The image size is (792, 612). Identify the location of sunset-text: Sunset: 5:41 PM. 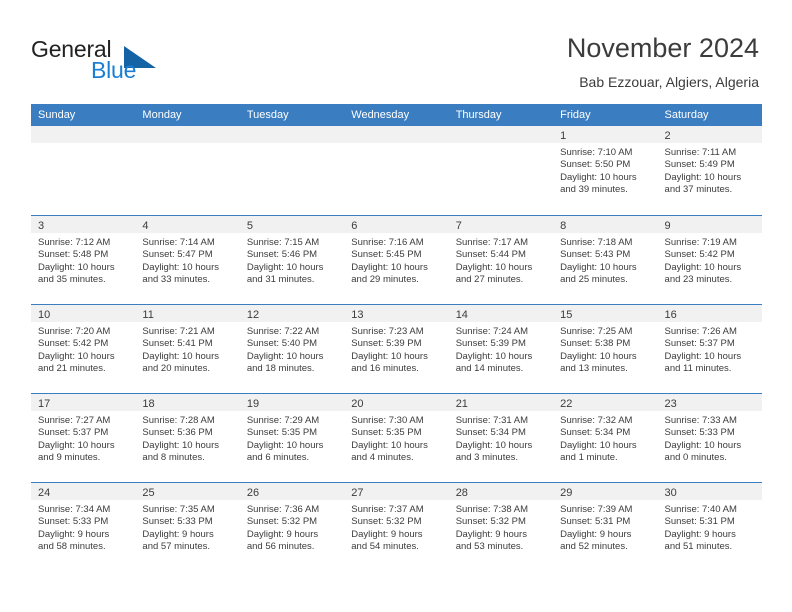
(177, 344).